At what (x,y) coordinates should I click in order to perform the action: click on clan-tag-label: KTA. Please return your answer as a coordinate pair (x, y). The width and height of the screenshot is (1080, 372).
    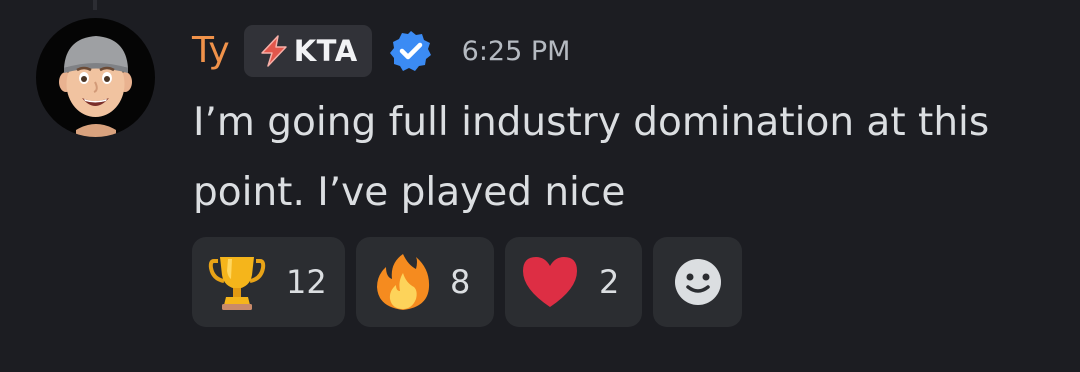
    Looking at the image, I should click on (325, 51).